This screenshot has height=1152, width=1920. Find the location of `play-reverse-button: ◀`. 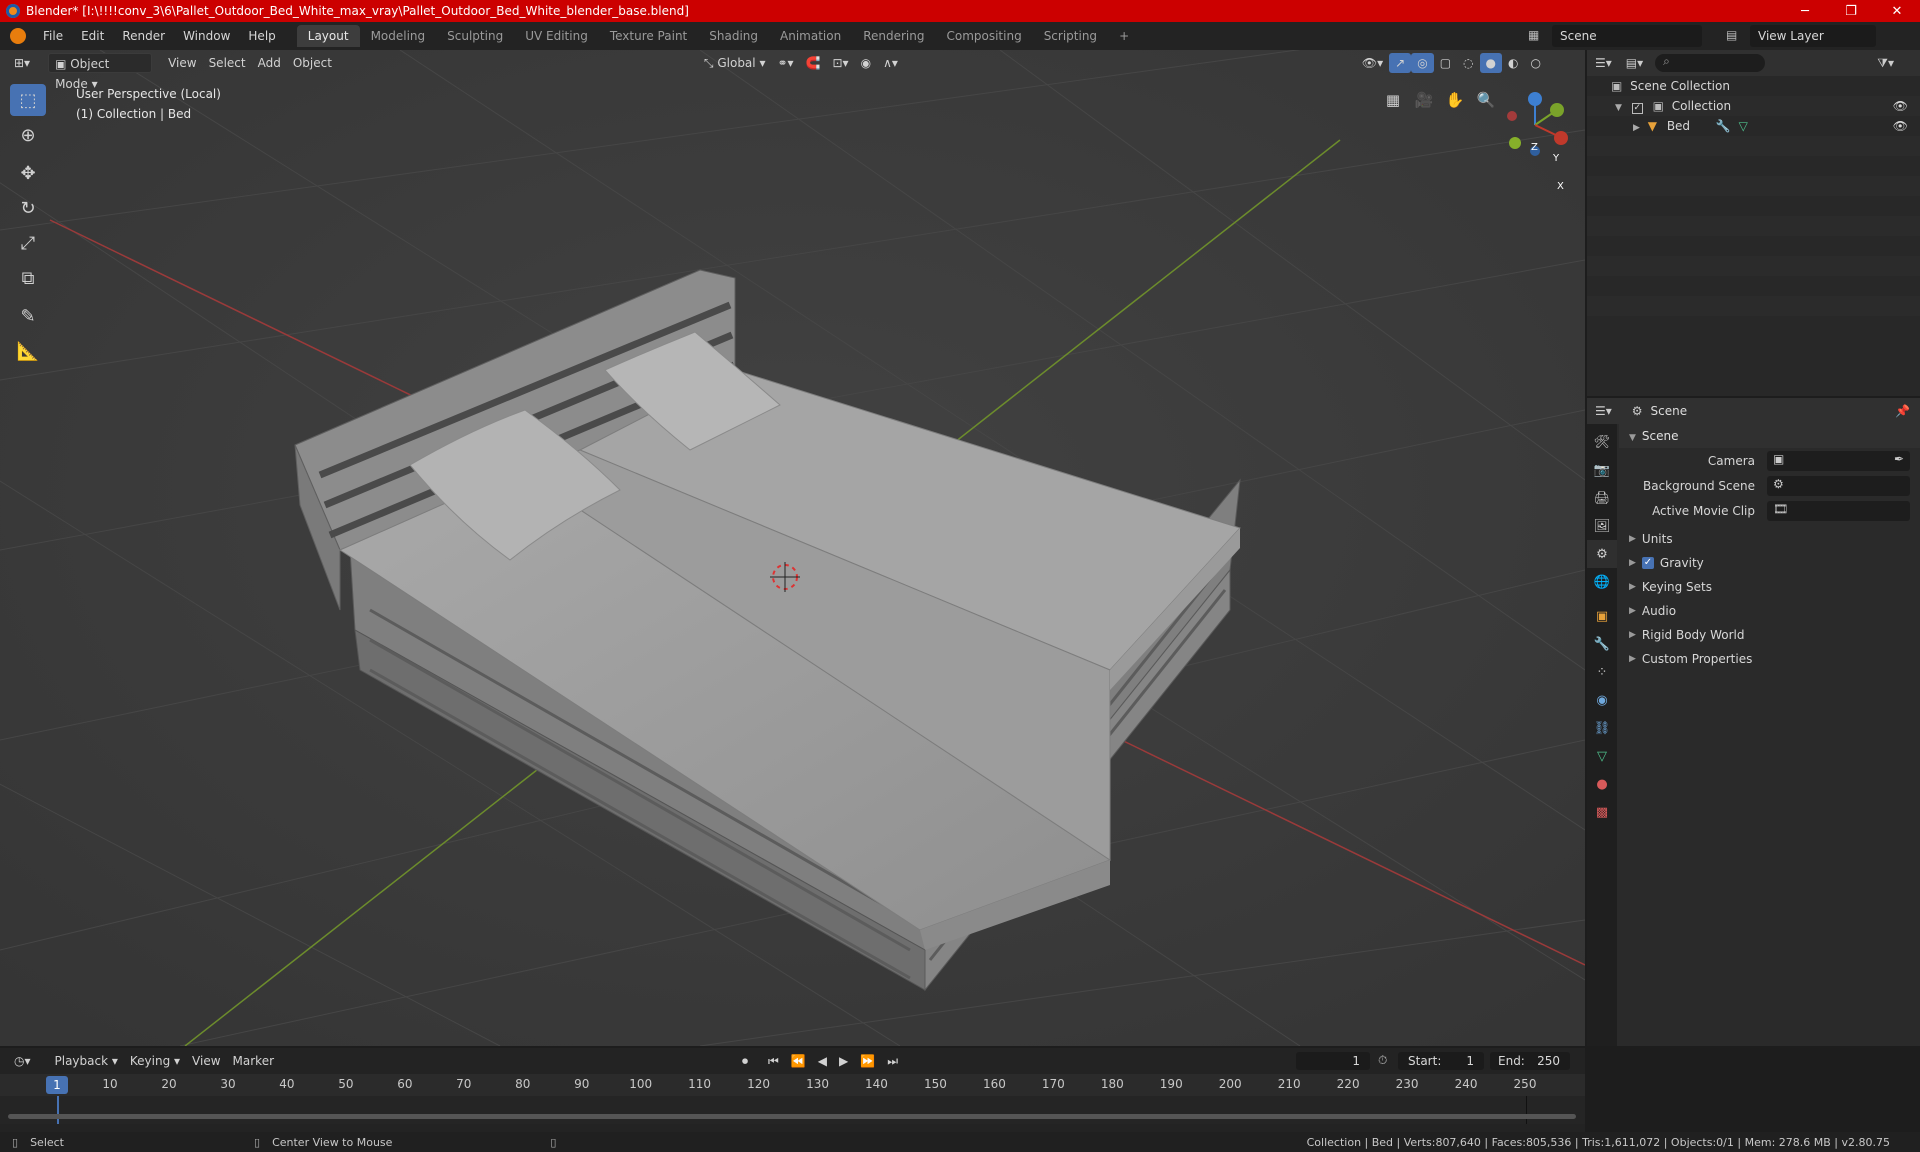

play-reverse-button: ◀ is located at coordinates (822, 1061).